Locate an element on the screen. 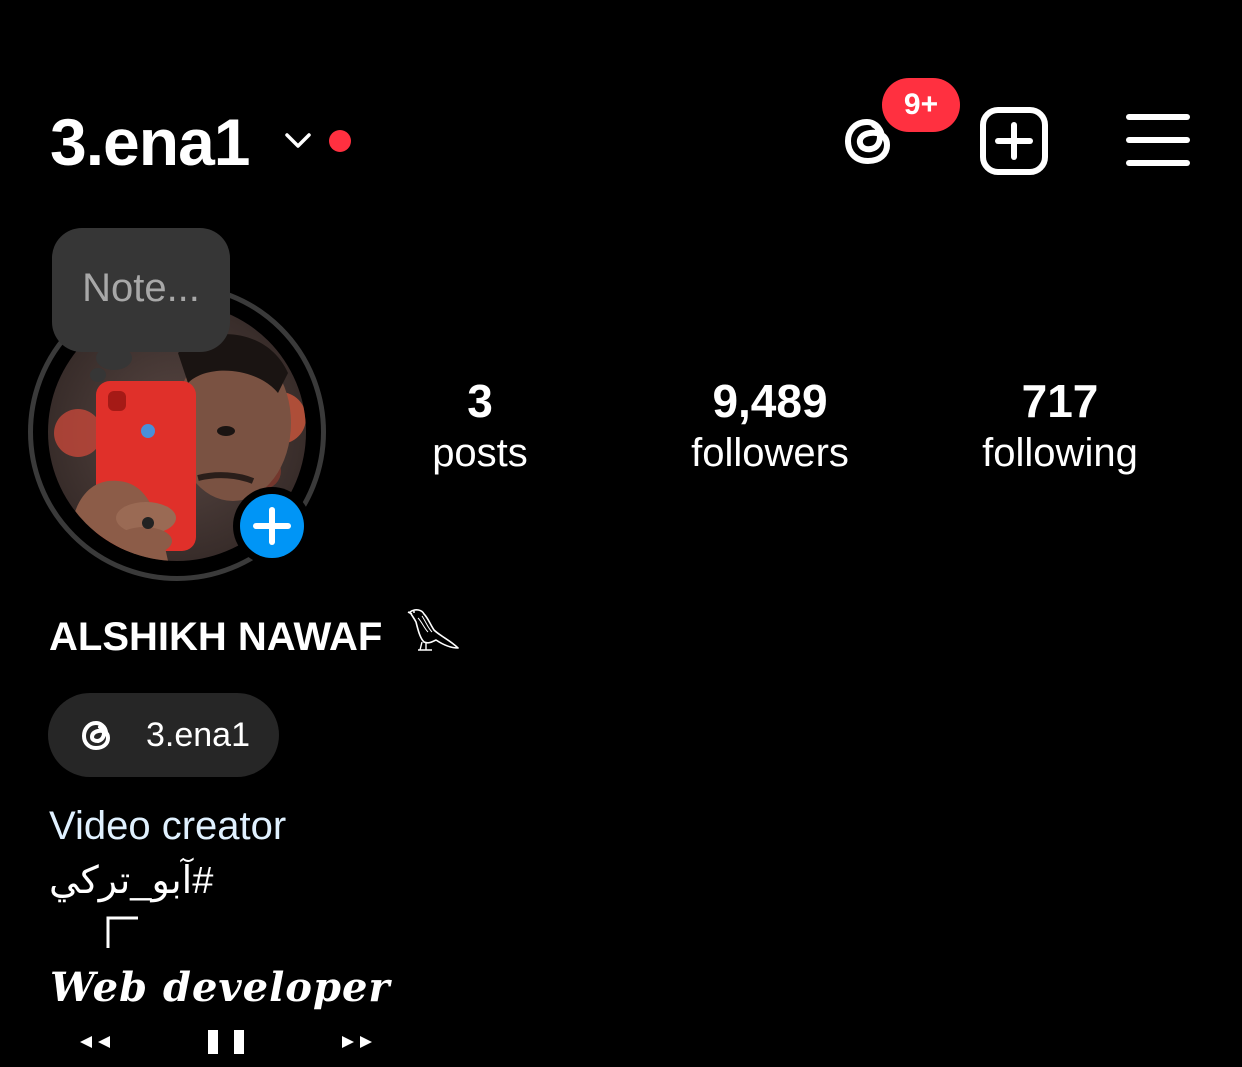 This screenshot has width=1242, height=1067. posts-stat: 3 posts is located at coordinates (480, 426).